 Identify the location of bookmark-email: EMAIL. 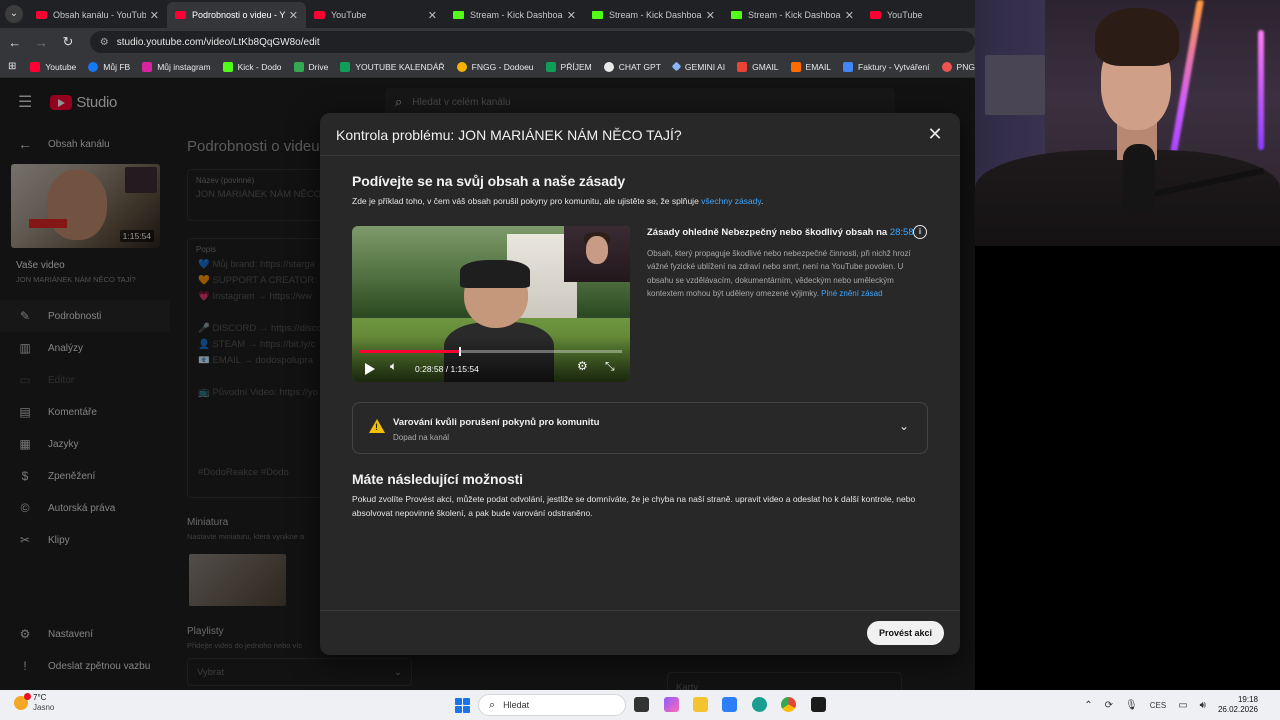
(810, 66).